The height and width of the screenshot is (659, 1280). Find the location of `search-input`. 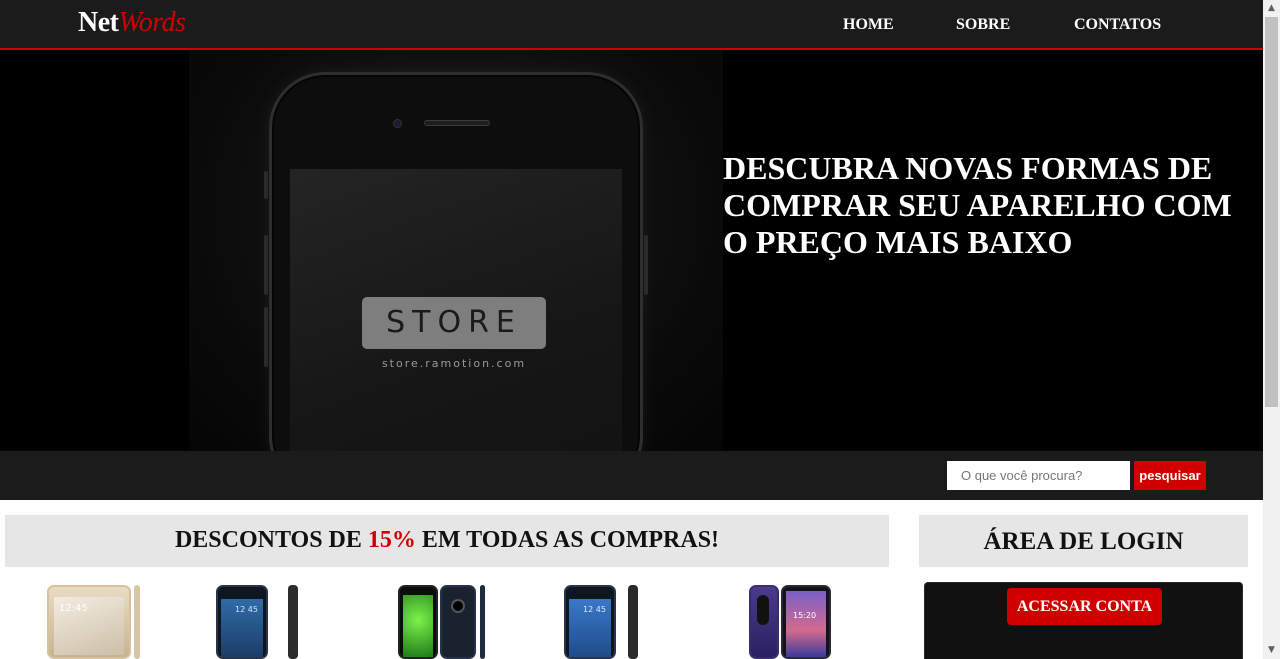

search-input is located at coordinates (1038, 475).